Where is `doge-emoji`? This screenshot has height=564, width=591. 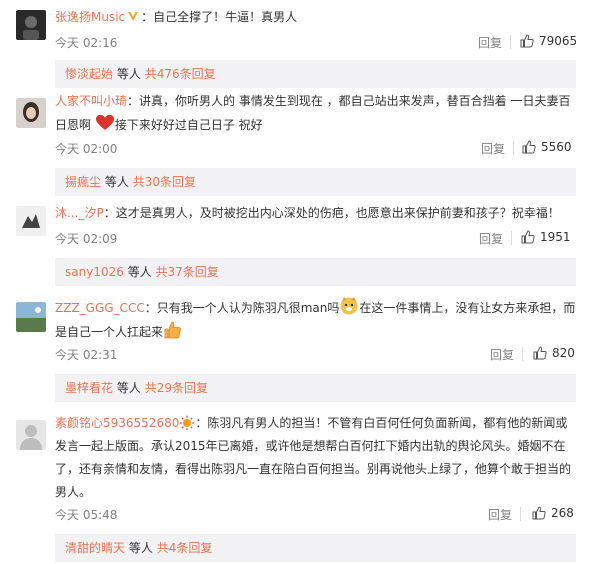
doge-emoji is located at coordinates (349, 306).